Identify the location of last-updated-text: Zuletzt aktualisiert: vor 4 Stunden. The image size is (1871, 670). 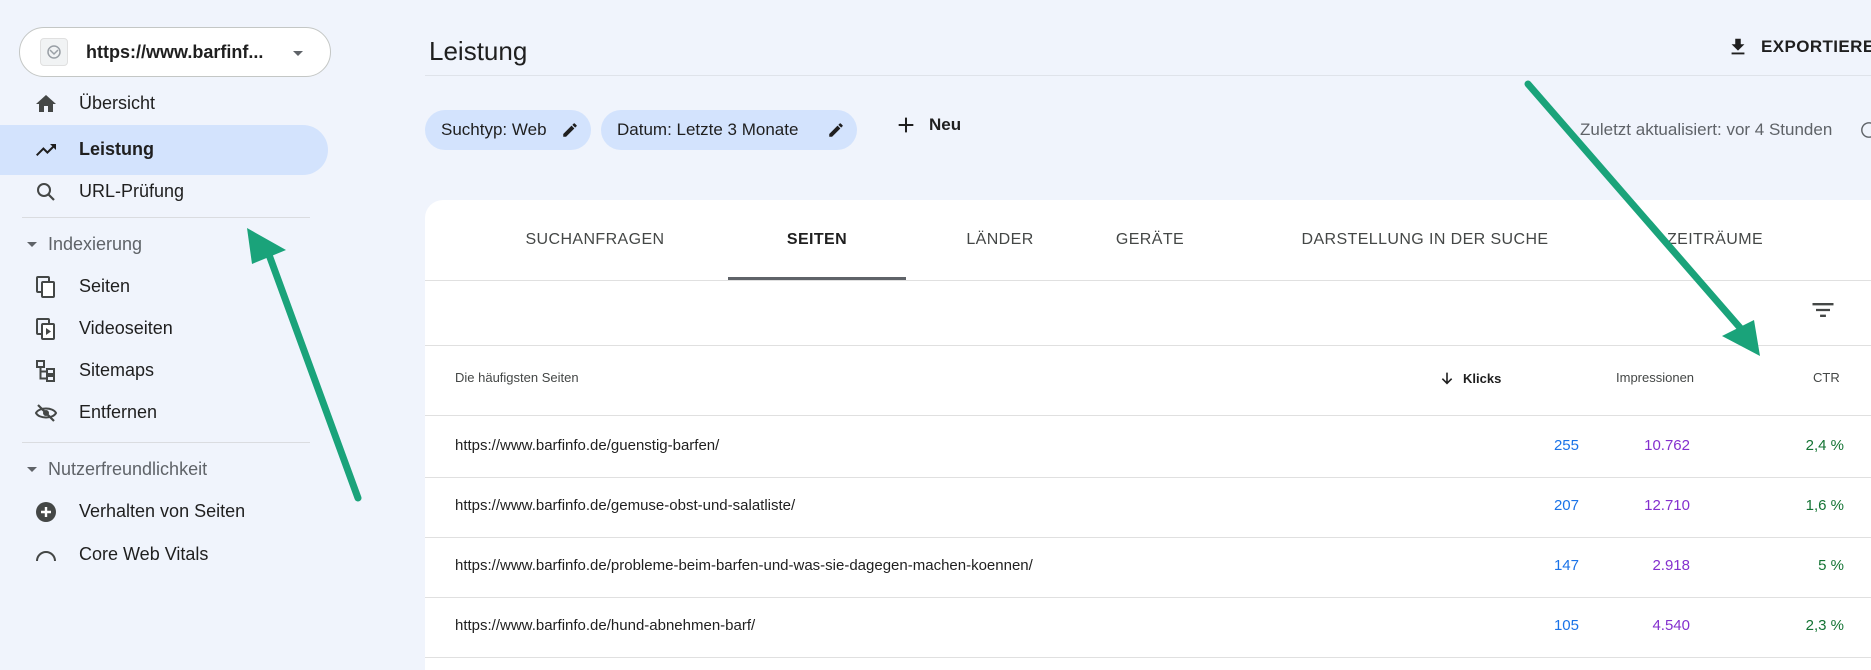
(1706, 129).